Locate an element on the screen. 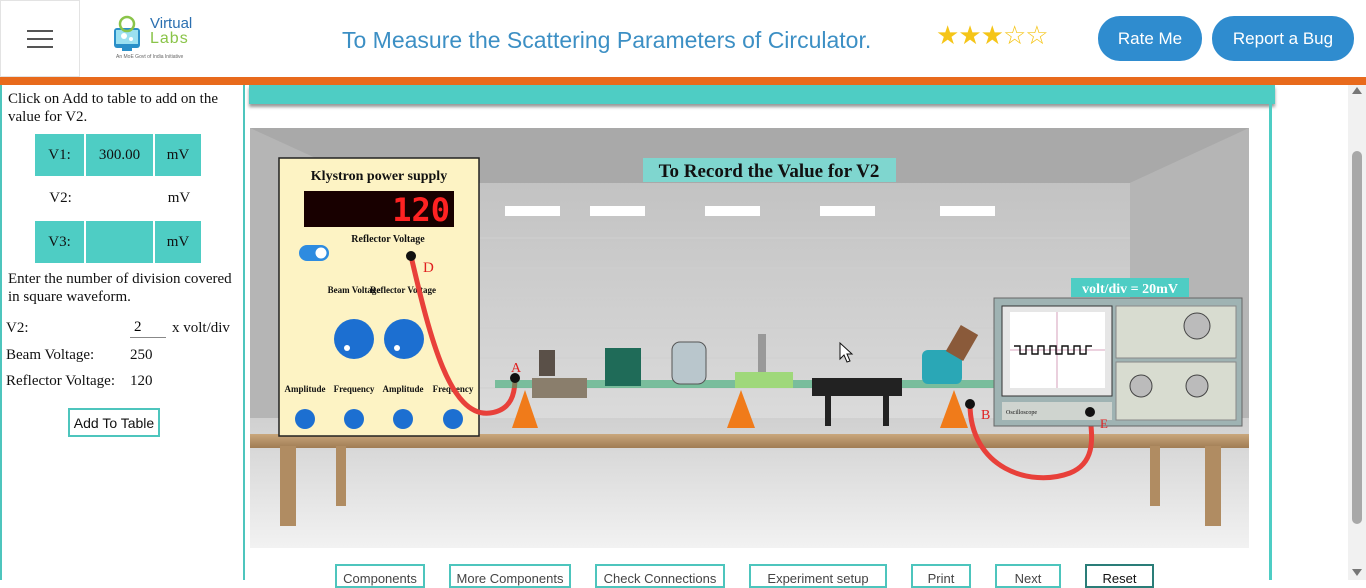 Image resolution: width=1366 pixels, height=588 pixels. step-banner: To Record the Value for V2 is located at coordinates (769, 171).